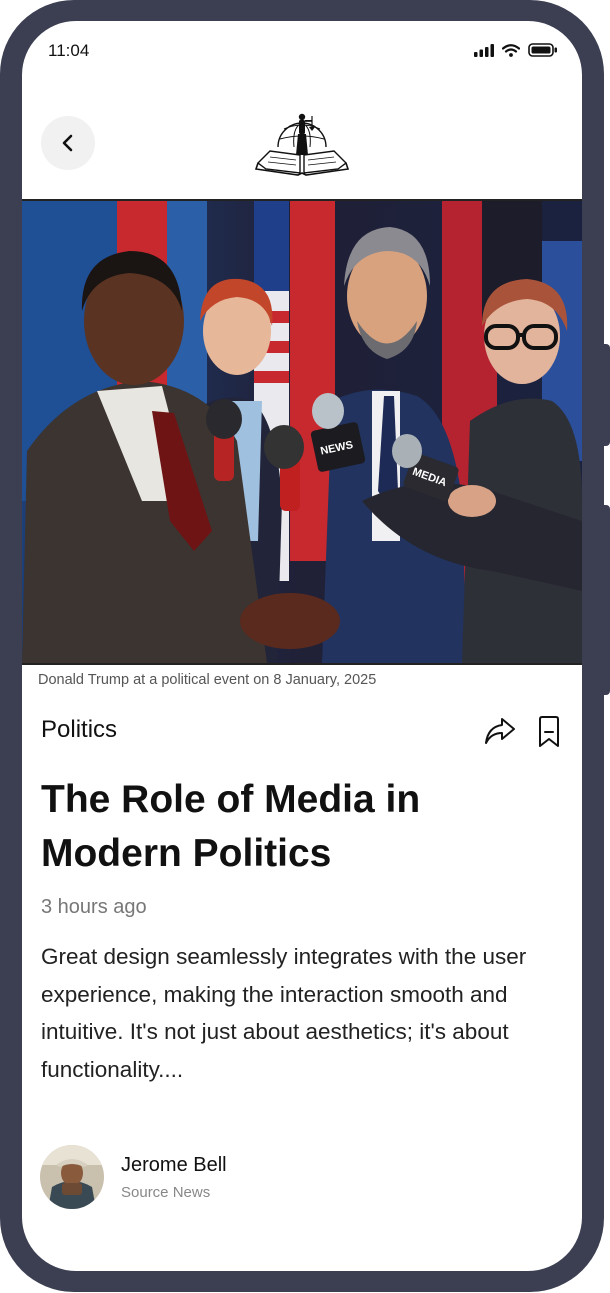  I want to click on side-button-upper, so click(605, 395).